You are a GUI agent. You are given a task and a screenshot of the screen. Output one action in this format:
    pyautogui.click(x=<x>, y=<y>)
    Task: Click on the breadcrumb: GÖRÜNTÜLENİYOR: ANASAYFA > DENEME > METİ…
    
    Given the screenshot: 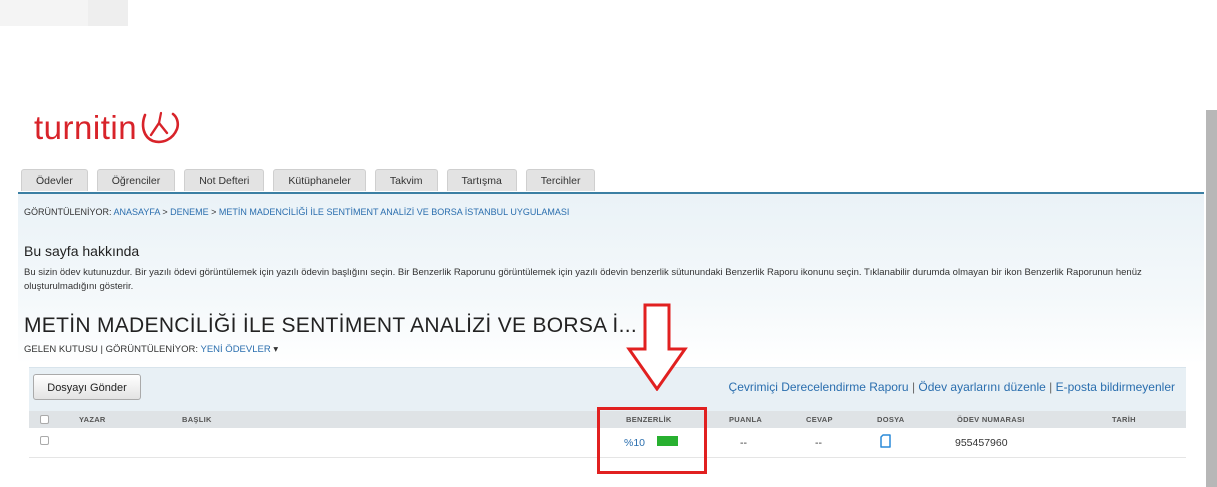 What is the action you would take?
    pyautogui.click(x=296, y=212)
    